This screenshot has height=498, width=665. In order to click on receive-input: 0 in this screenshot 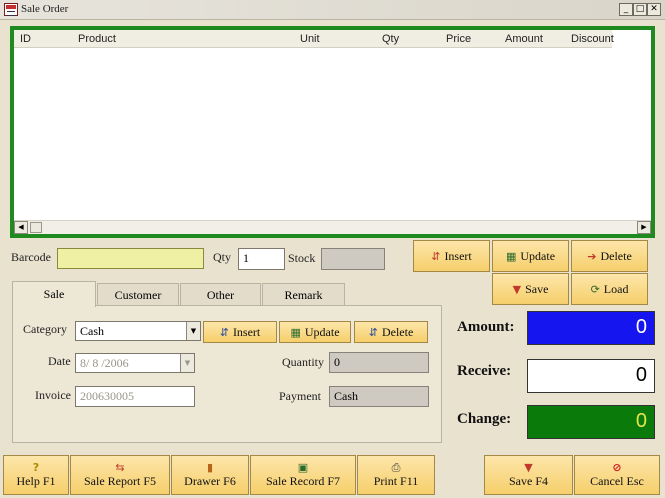, I will do `click(591, 376)`.